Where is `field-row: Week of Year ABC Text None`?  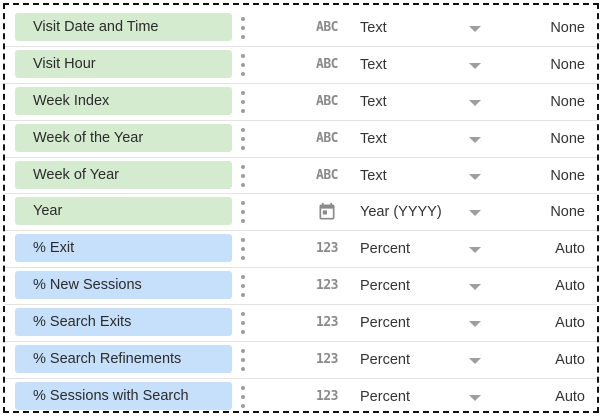
field-row: Week of Year ABC Text None is located at coordinates (301, 176).